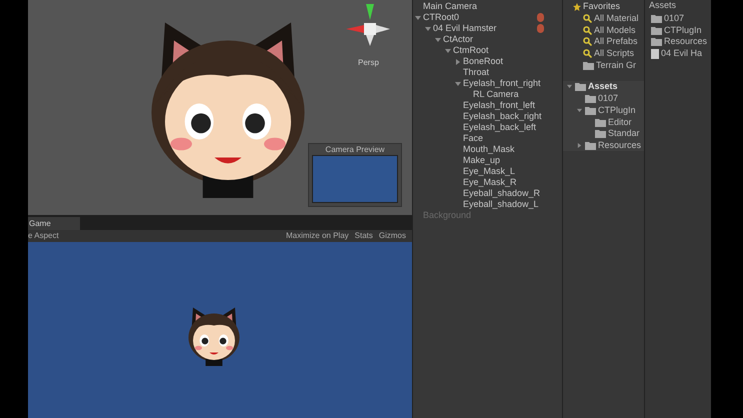 The height and width of the screenshot is (418, 743). Describe the element at coordinates (441, 17) in the screenshot. I see `hierarchy-item: CTRoot0` at that location.